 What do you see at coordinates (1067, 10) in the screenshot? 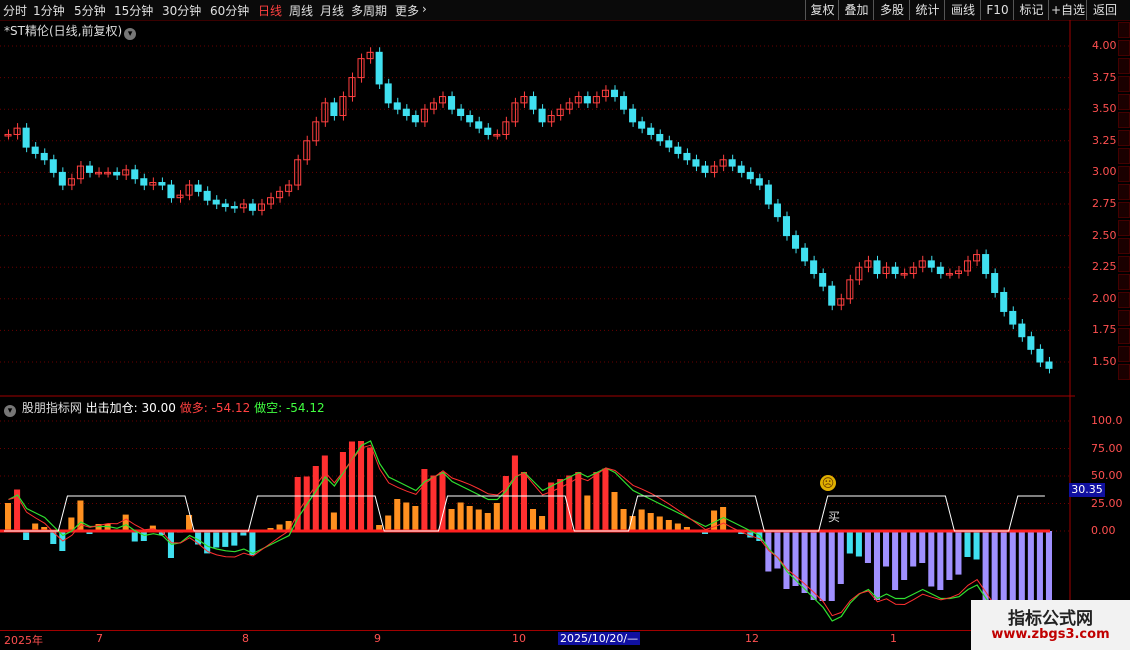
I see `add-watchlist-button: +自选` at bounding box center [1067, 10].